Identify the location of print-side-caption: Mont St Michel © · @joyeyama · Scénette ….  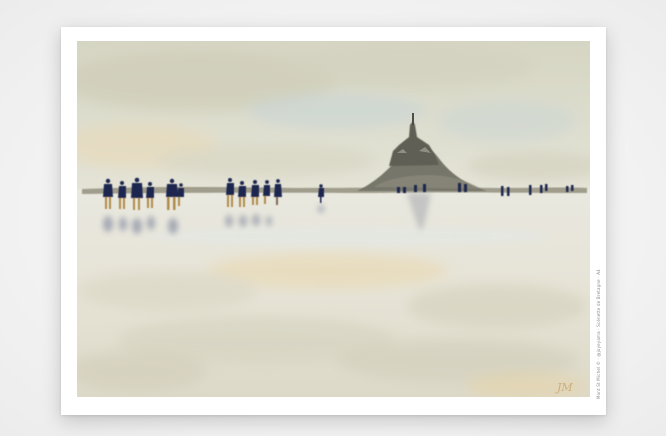
(598, 334).